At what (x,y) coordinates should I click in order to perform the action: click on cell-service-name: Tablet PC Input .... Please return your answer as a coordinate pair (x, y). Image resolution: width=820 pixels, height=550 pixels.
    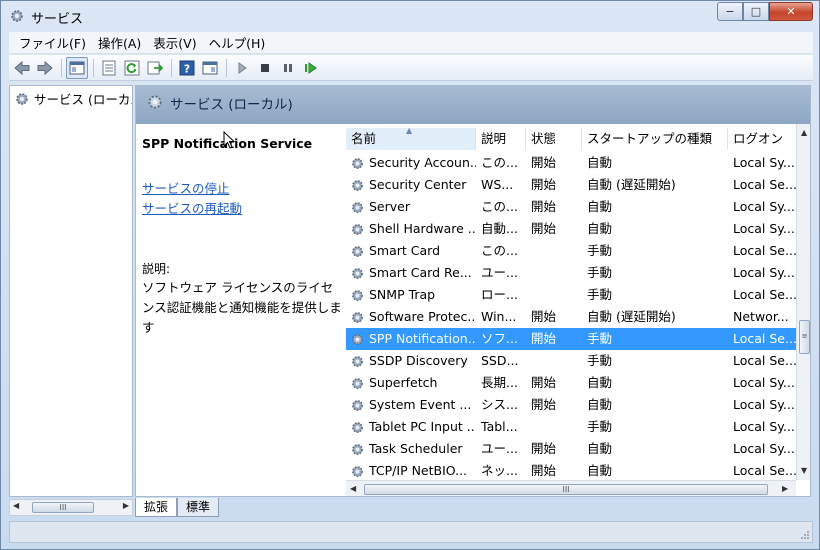
    Looking at the image, I should click on (411, 427).